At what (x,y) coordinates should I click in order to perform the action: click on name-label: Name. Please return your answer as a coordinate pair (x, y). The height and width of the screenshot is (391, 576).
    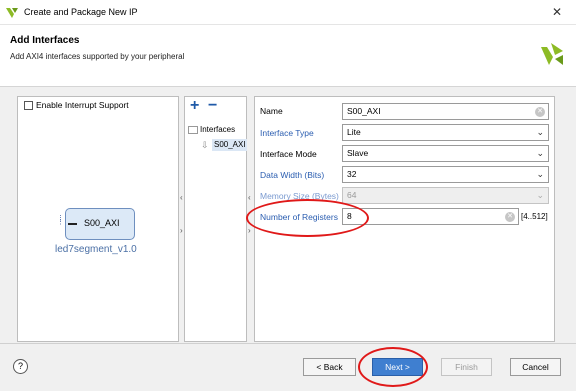
    Looking at the image, I should click on (271, 111).